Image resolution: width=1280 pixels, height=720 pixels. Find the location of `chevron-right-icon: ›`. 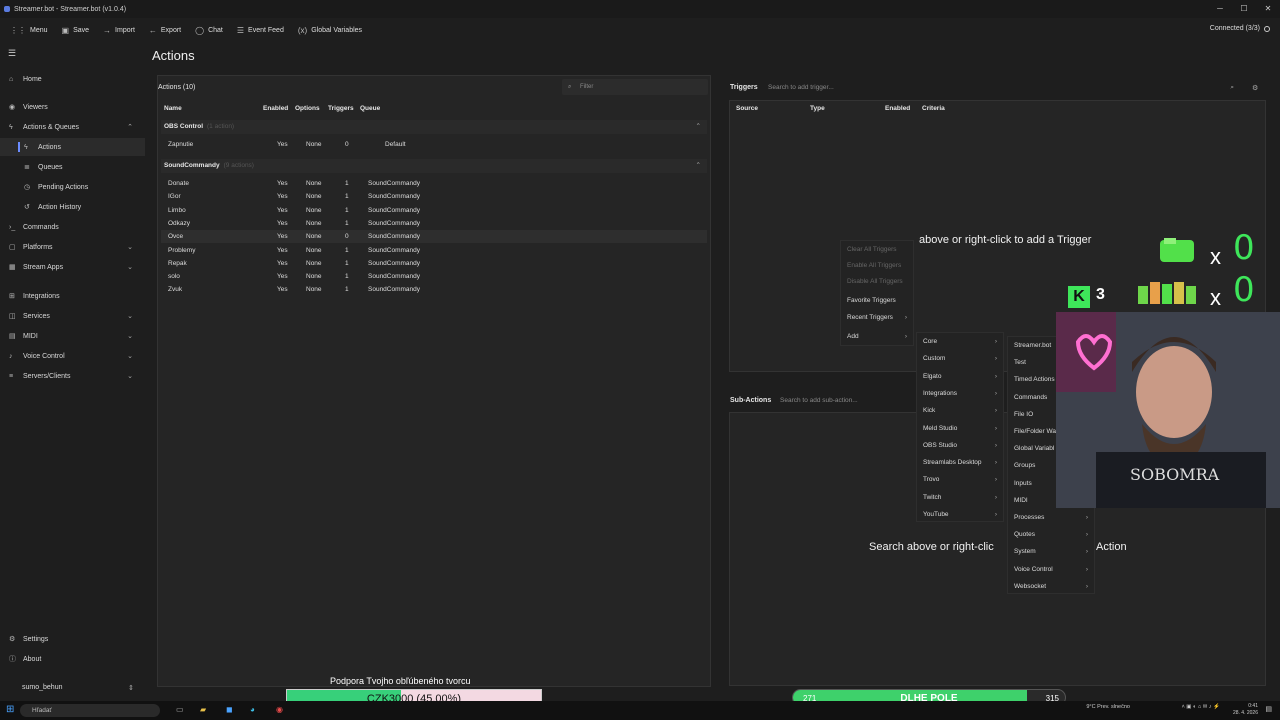

chevron-right-icon: › is located at coordinates (995, 480).